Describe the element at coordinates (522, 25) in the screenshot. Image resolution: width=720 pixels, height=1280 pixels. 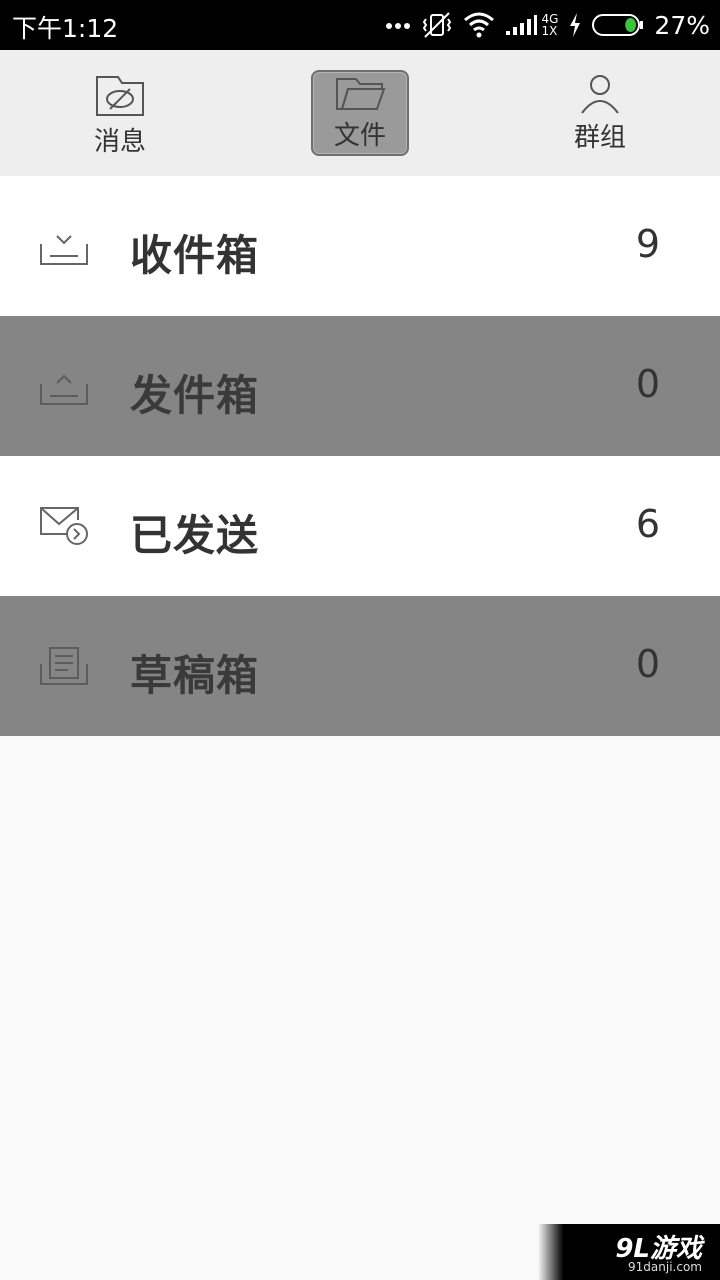
I see `signal-icon` at that location.